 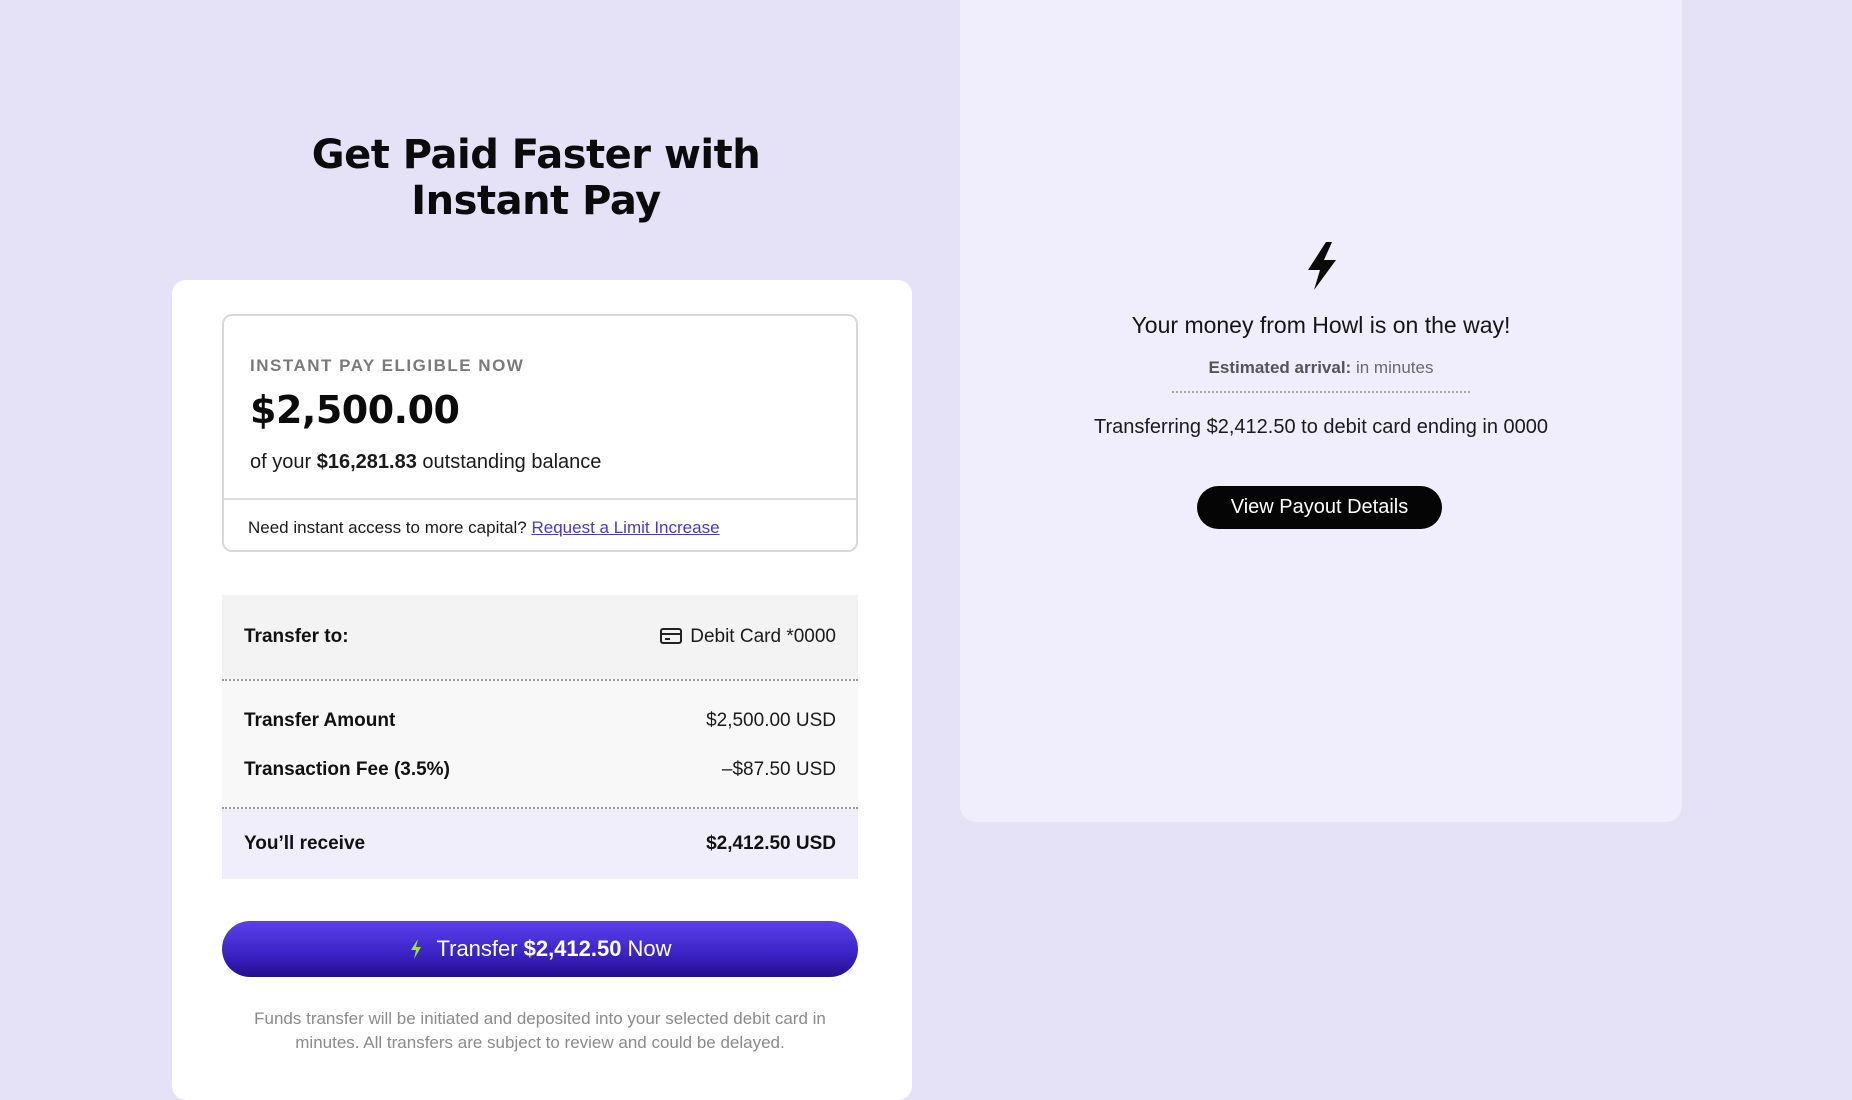 What do you see at coordinates (671, 636) in the screenshot?
I see `credit-card-icon` at bounding box center [671, 636].